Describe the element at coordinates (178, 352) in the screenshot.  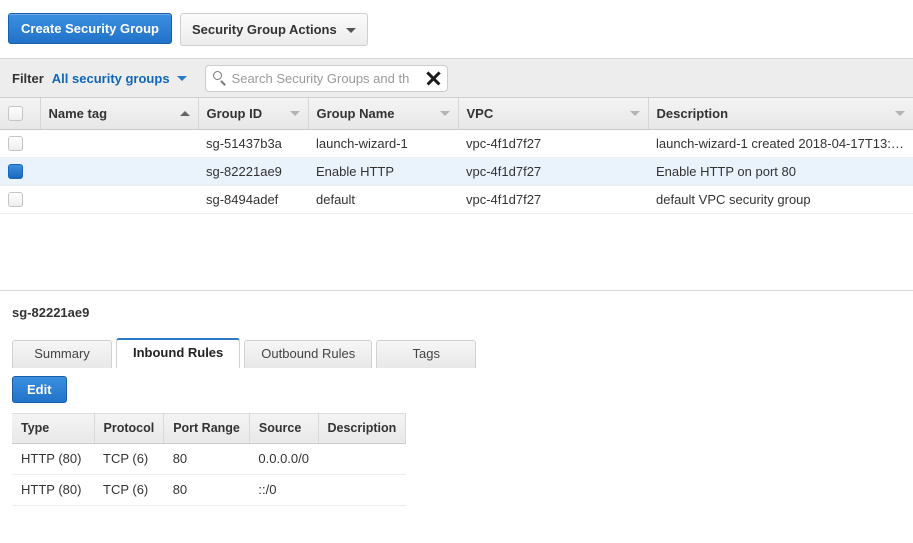
I see `tab-inbound-rules: Inbound Rules` at that location.